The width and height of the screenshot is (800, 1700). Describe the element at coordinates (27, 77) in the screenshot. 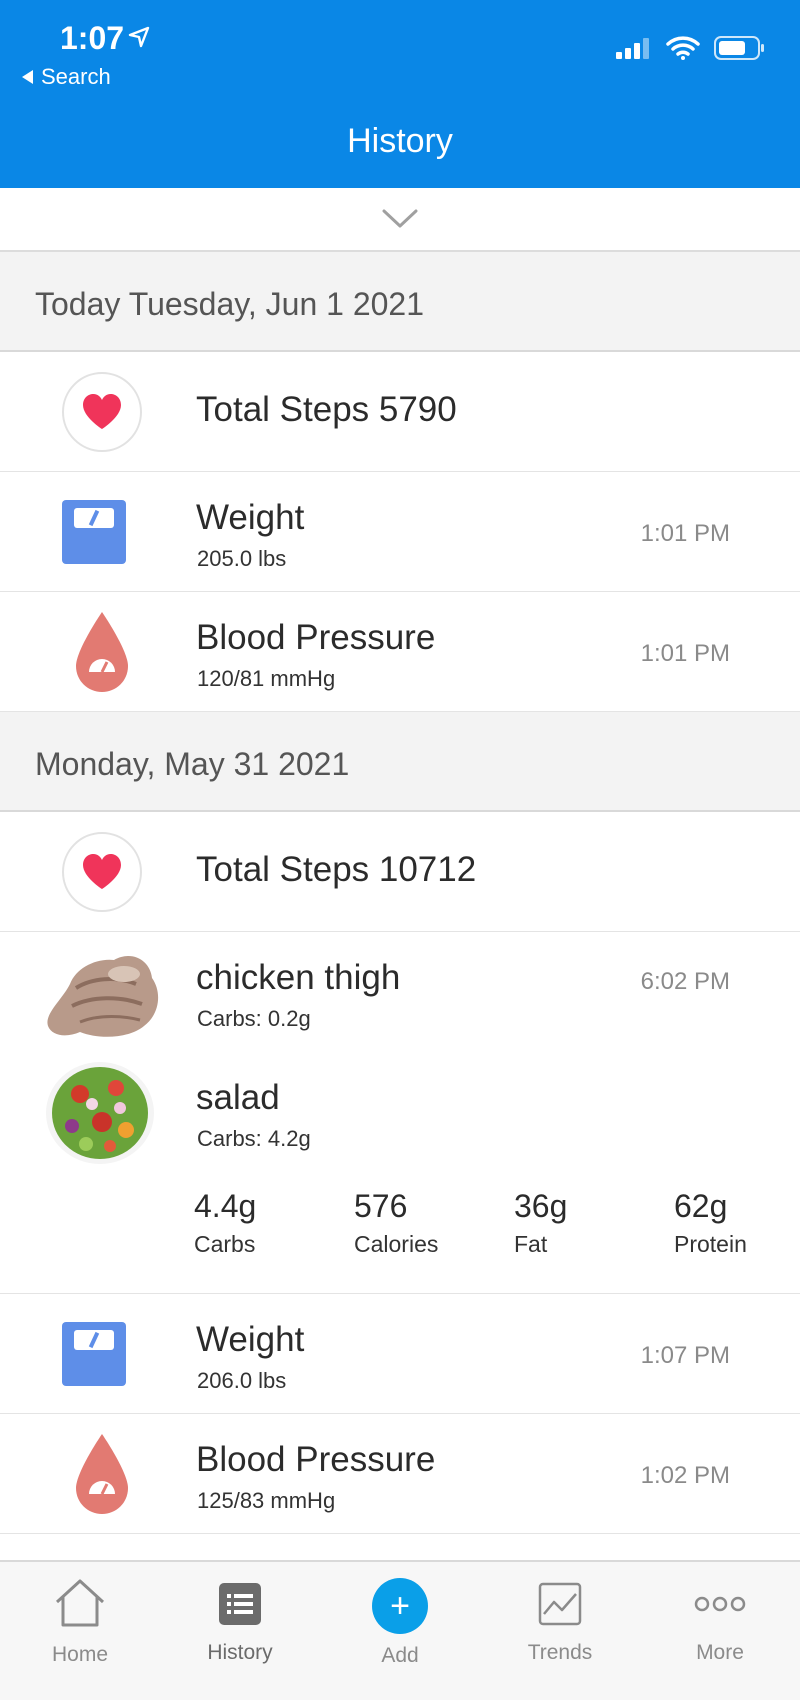

I see `back-arrow-icon` at that location.